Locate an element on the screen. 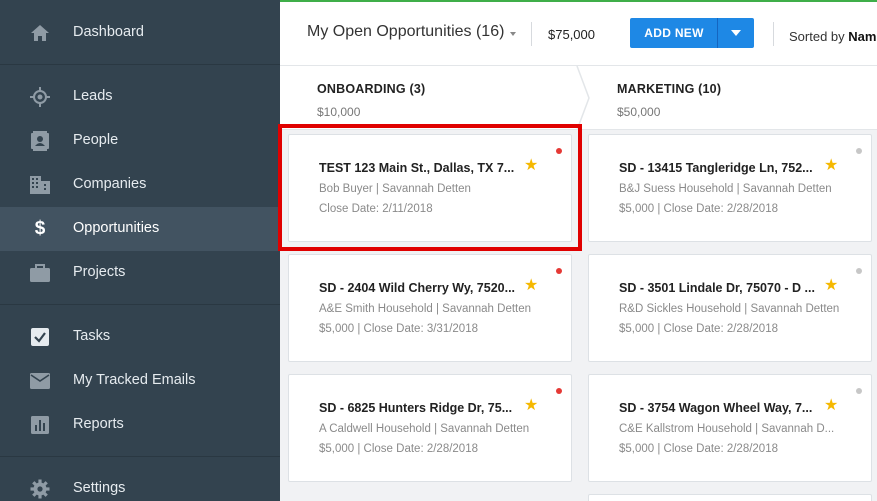 The width and height of the screenshot is (877, 501). sort-prefix: Sorted by is located at coordinates (819, 36).